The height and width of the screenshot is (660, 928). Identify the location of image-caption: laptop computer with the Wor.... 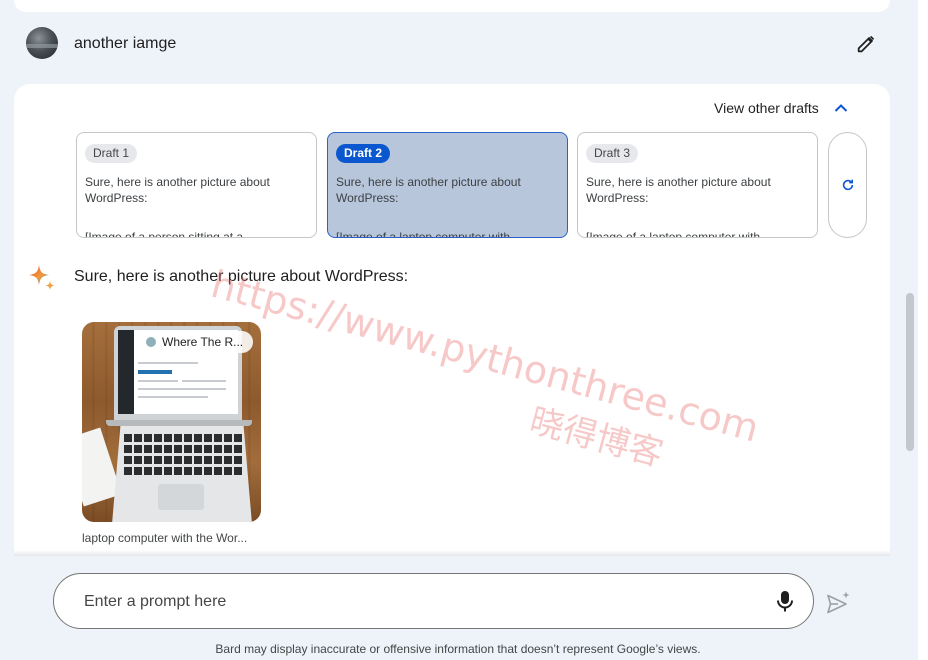
(165, 538).